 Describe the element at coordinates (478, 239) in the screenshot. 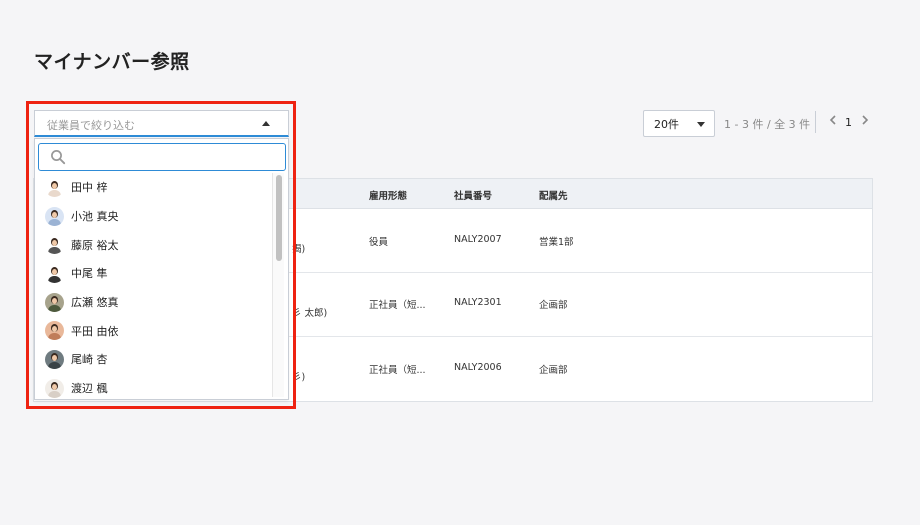

I see `employee-number-cell: NALY2007` at that location.